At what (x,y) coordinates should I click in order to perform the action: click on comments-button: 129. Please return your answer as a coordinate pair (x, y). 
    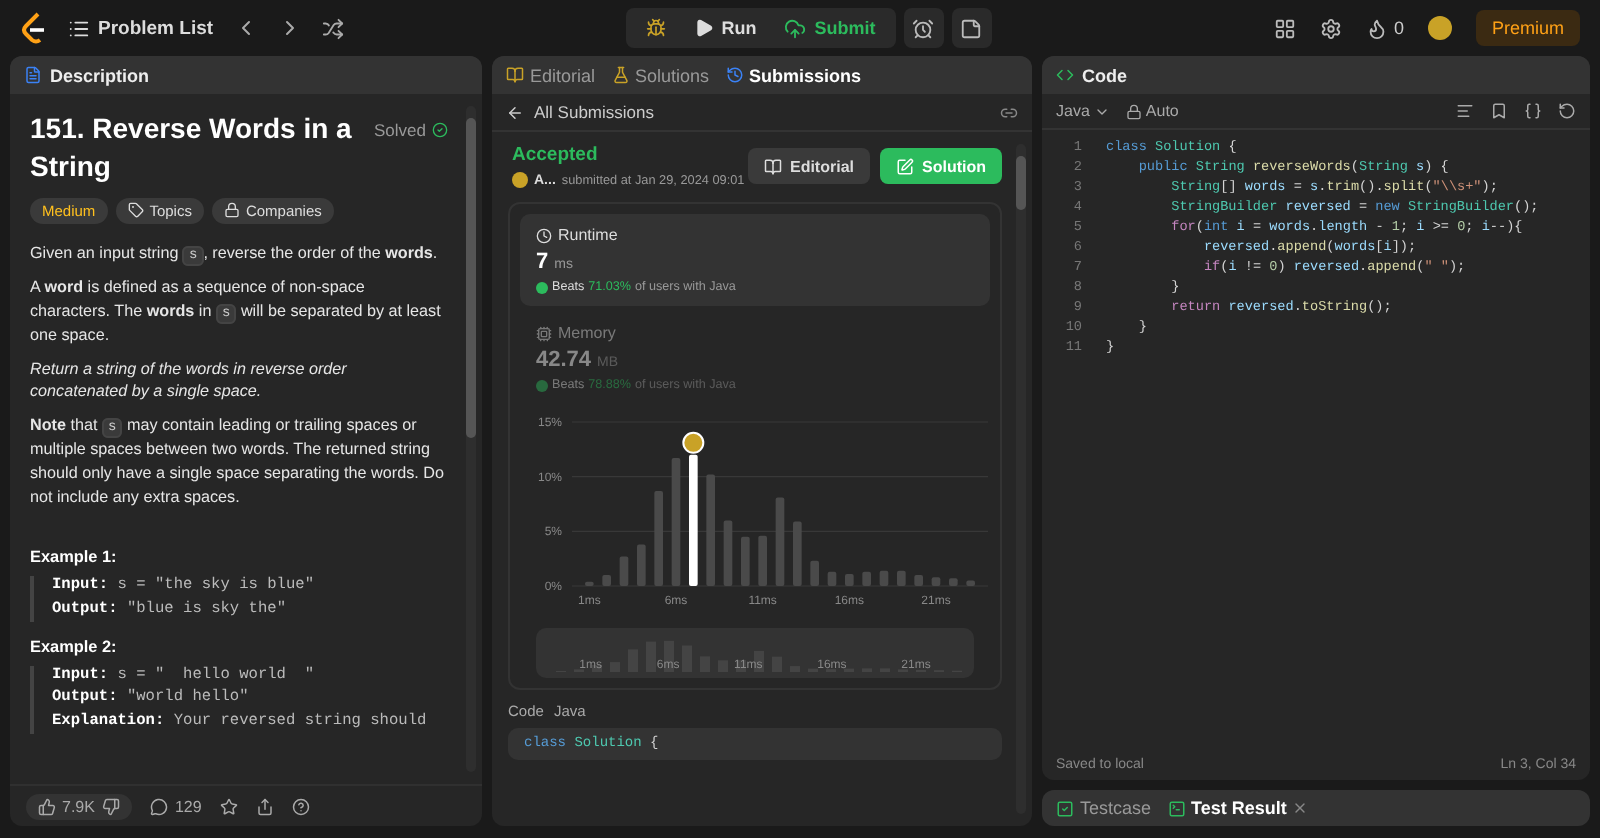
    Looking at the image, I should click on (176, 806).